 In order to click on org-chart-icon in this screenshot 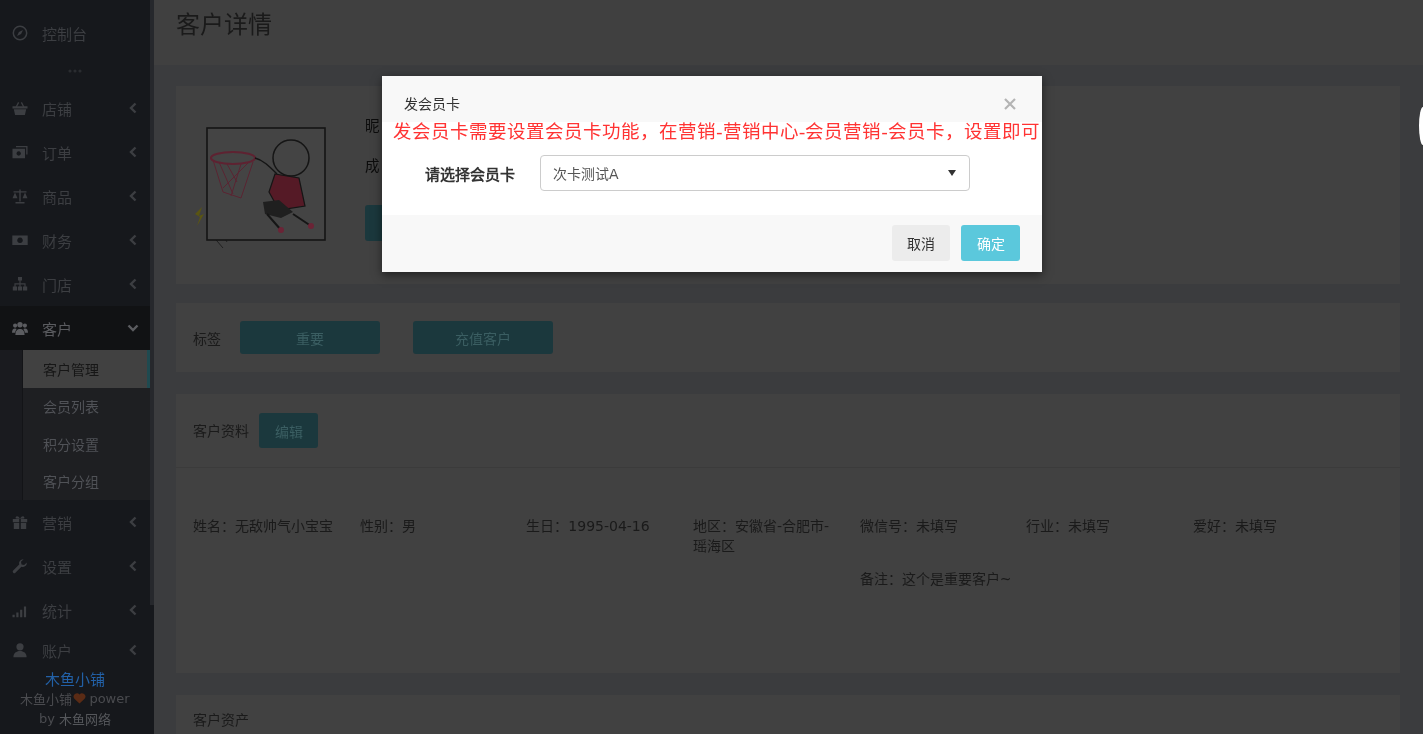, I will do `click(20, 284)`.